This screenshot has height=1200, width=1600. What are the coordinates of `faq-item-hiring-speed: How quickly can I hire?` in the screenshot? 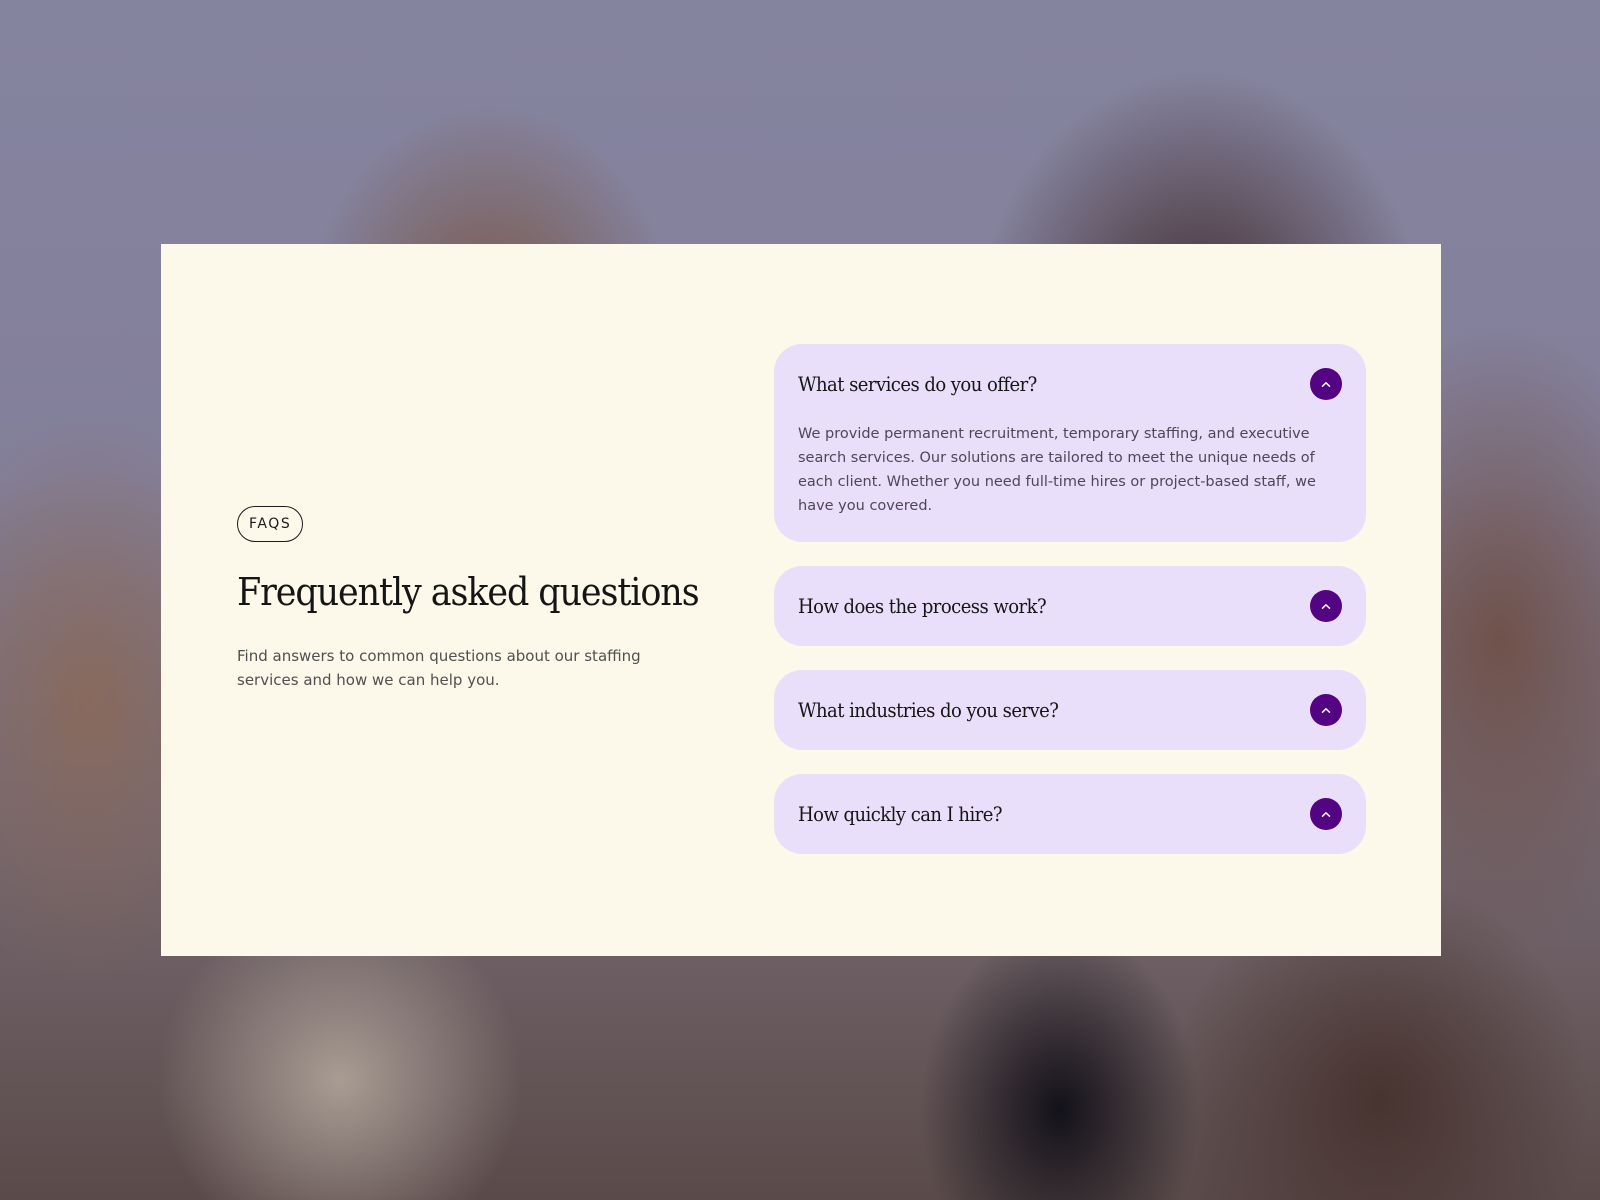 It's located at (1070, 814).